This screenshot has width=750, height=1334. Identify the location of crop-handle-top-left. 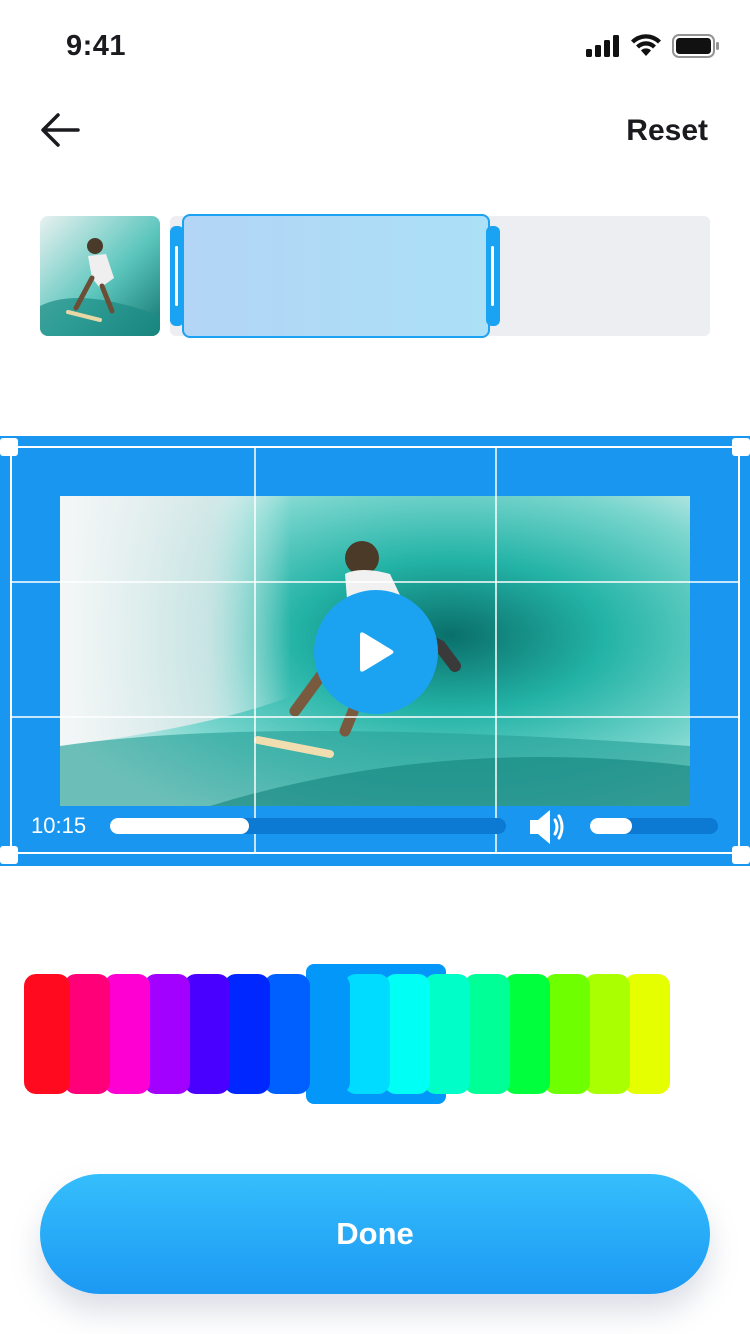
(9, 447).